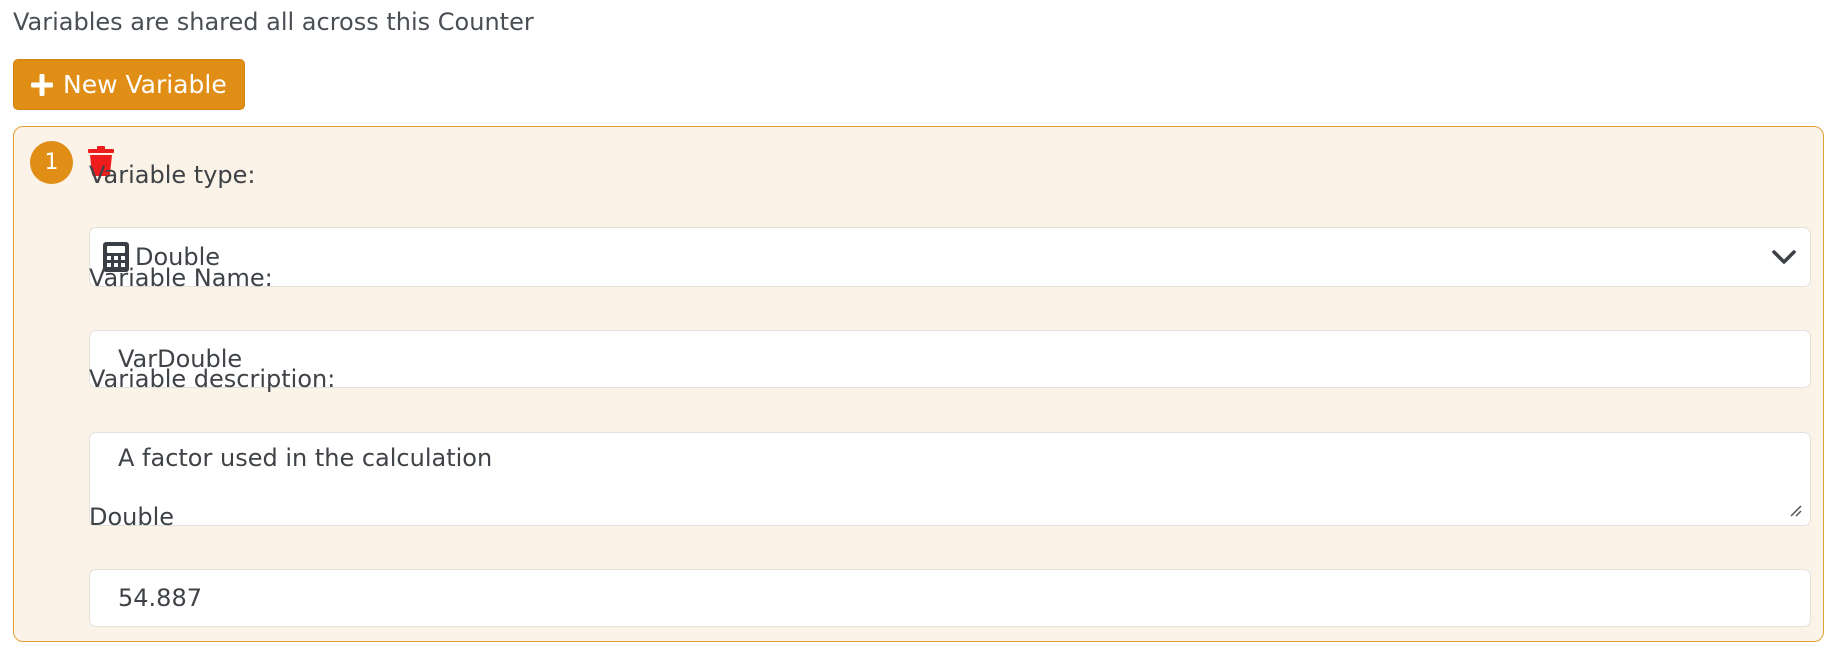  I want to click on variable-name-input: VarDouble, so click(950, 359).